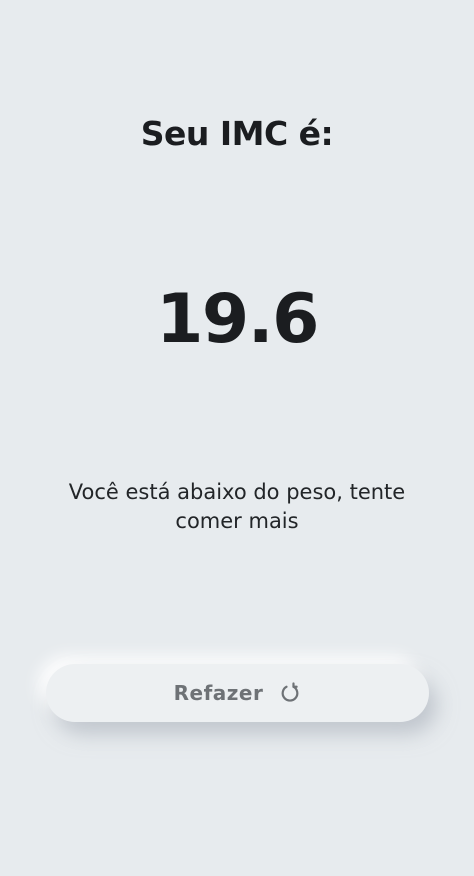  I want to click on result-title: Seu IMC é:, so click(237, 133).